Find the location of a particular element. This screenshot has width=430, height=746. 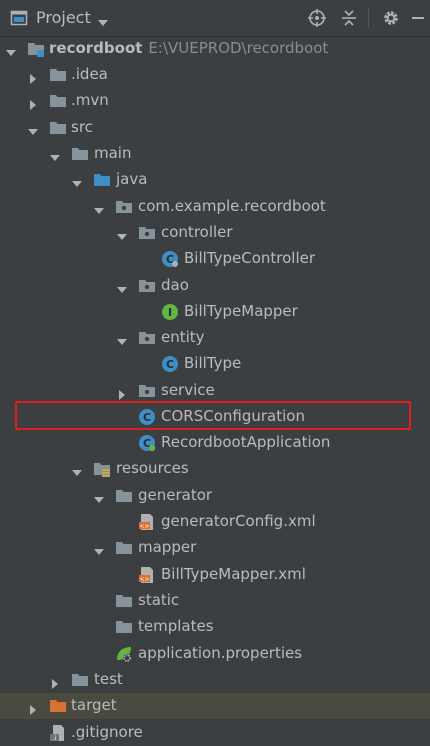

svg-text: C is located at coordinates (170, 364).